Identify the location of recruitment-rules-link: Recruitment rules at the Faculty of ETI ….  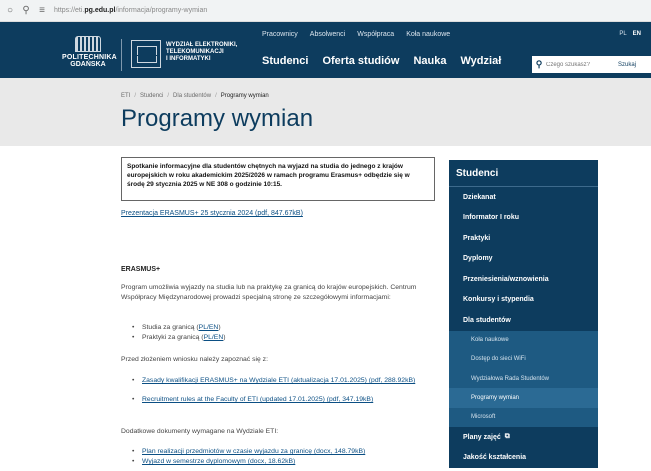
(257, 399).